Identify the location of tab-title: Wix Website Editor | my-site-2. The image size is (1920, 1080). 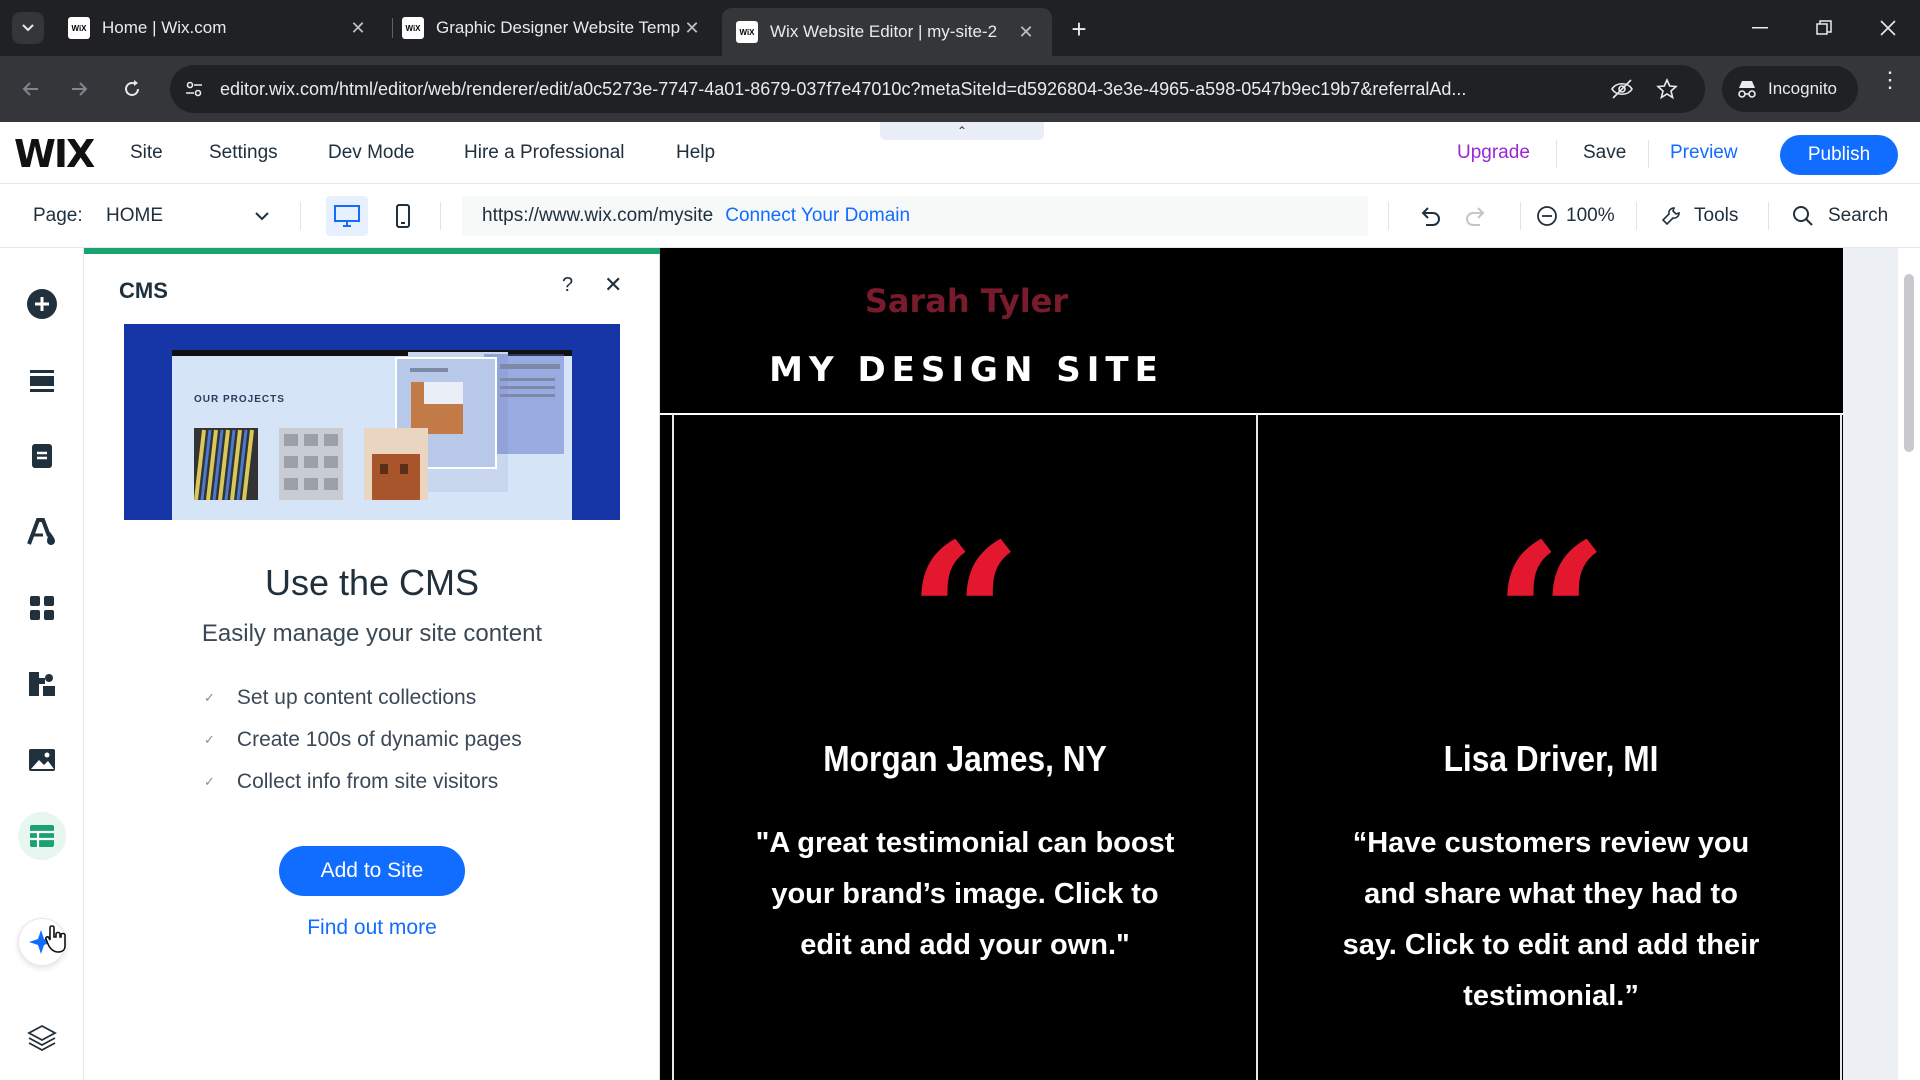
(884, 31).